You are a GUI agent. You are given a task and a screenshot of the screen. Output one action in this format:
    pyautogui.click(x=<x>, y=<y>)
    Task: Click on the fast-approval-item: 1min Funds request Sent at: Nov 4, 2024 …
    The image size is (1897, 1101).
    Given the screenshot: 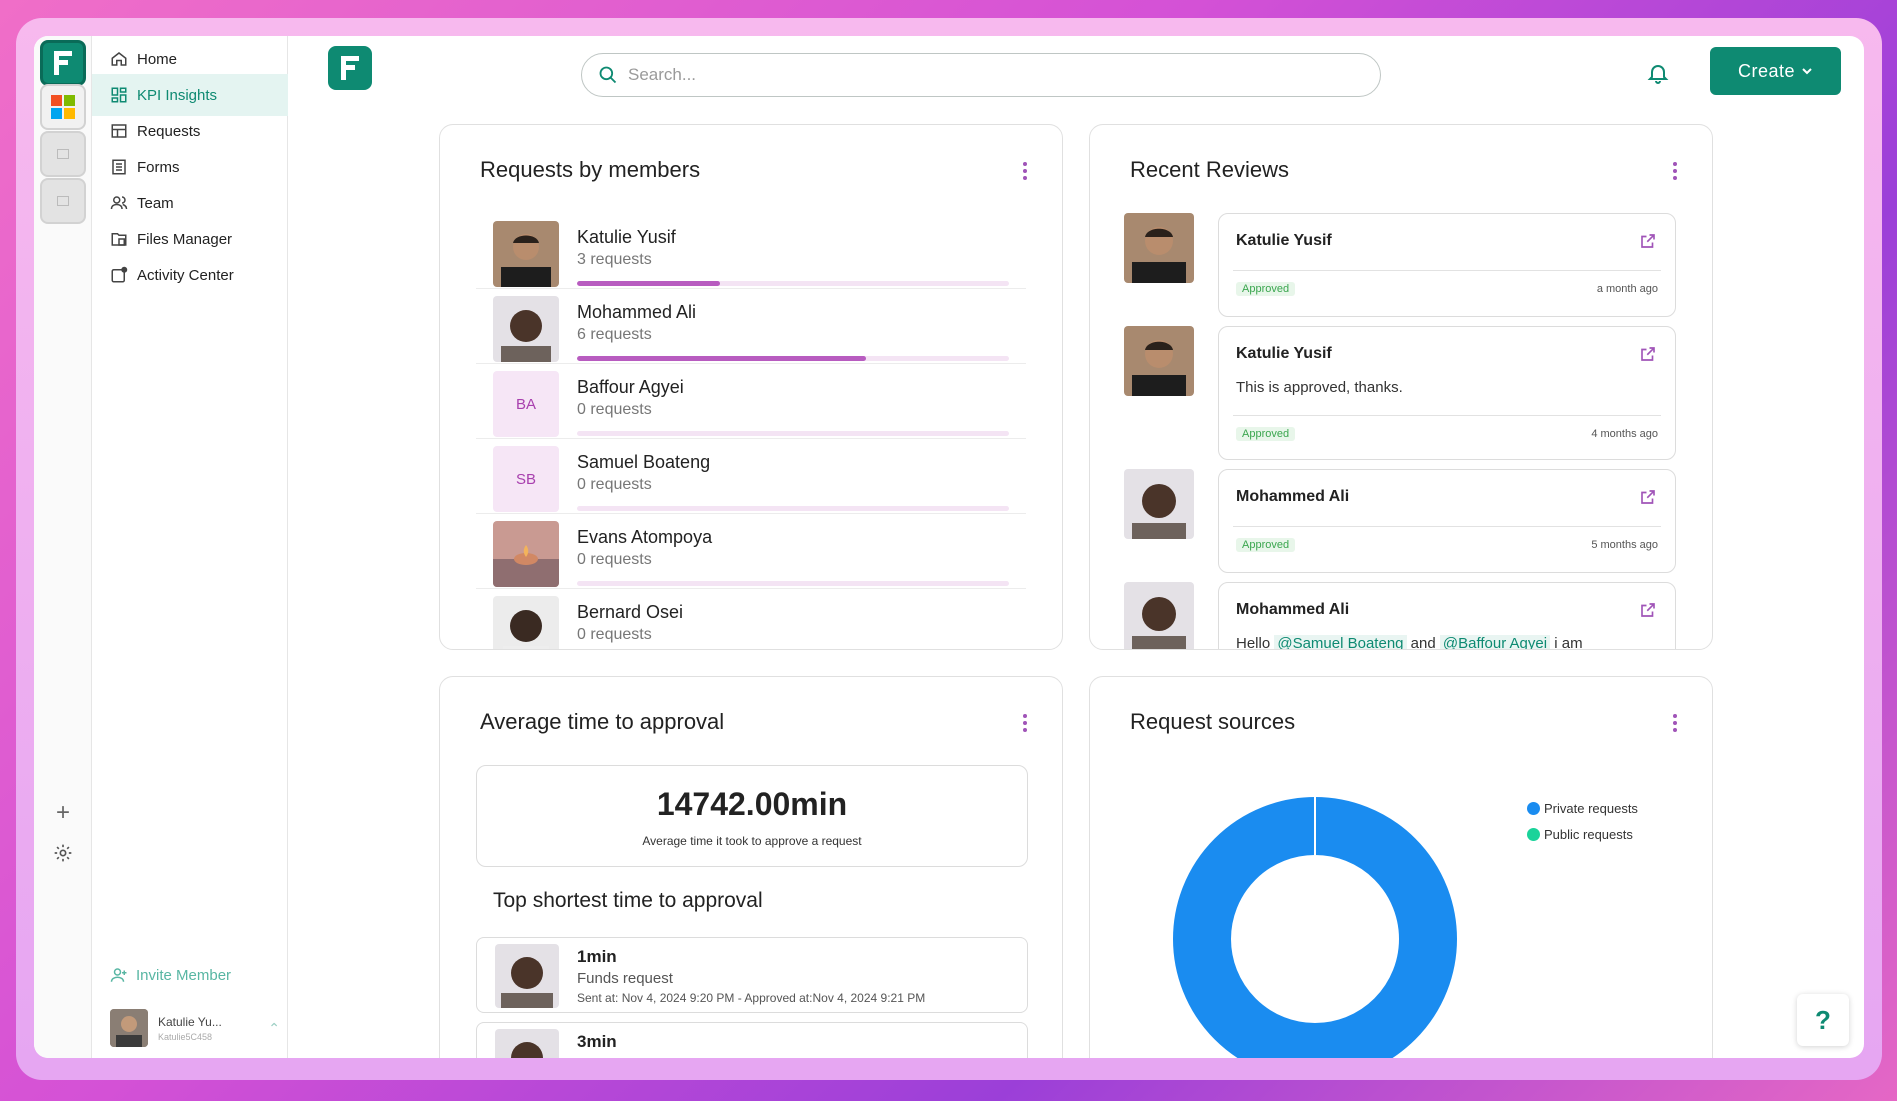 What is the action you would take?
    pyautogui.click(x=752, y=975)
    